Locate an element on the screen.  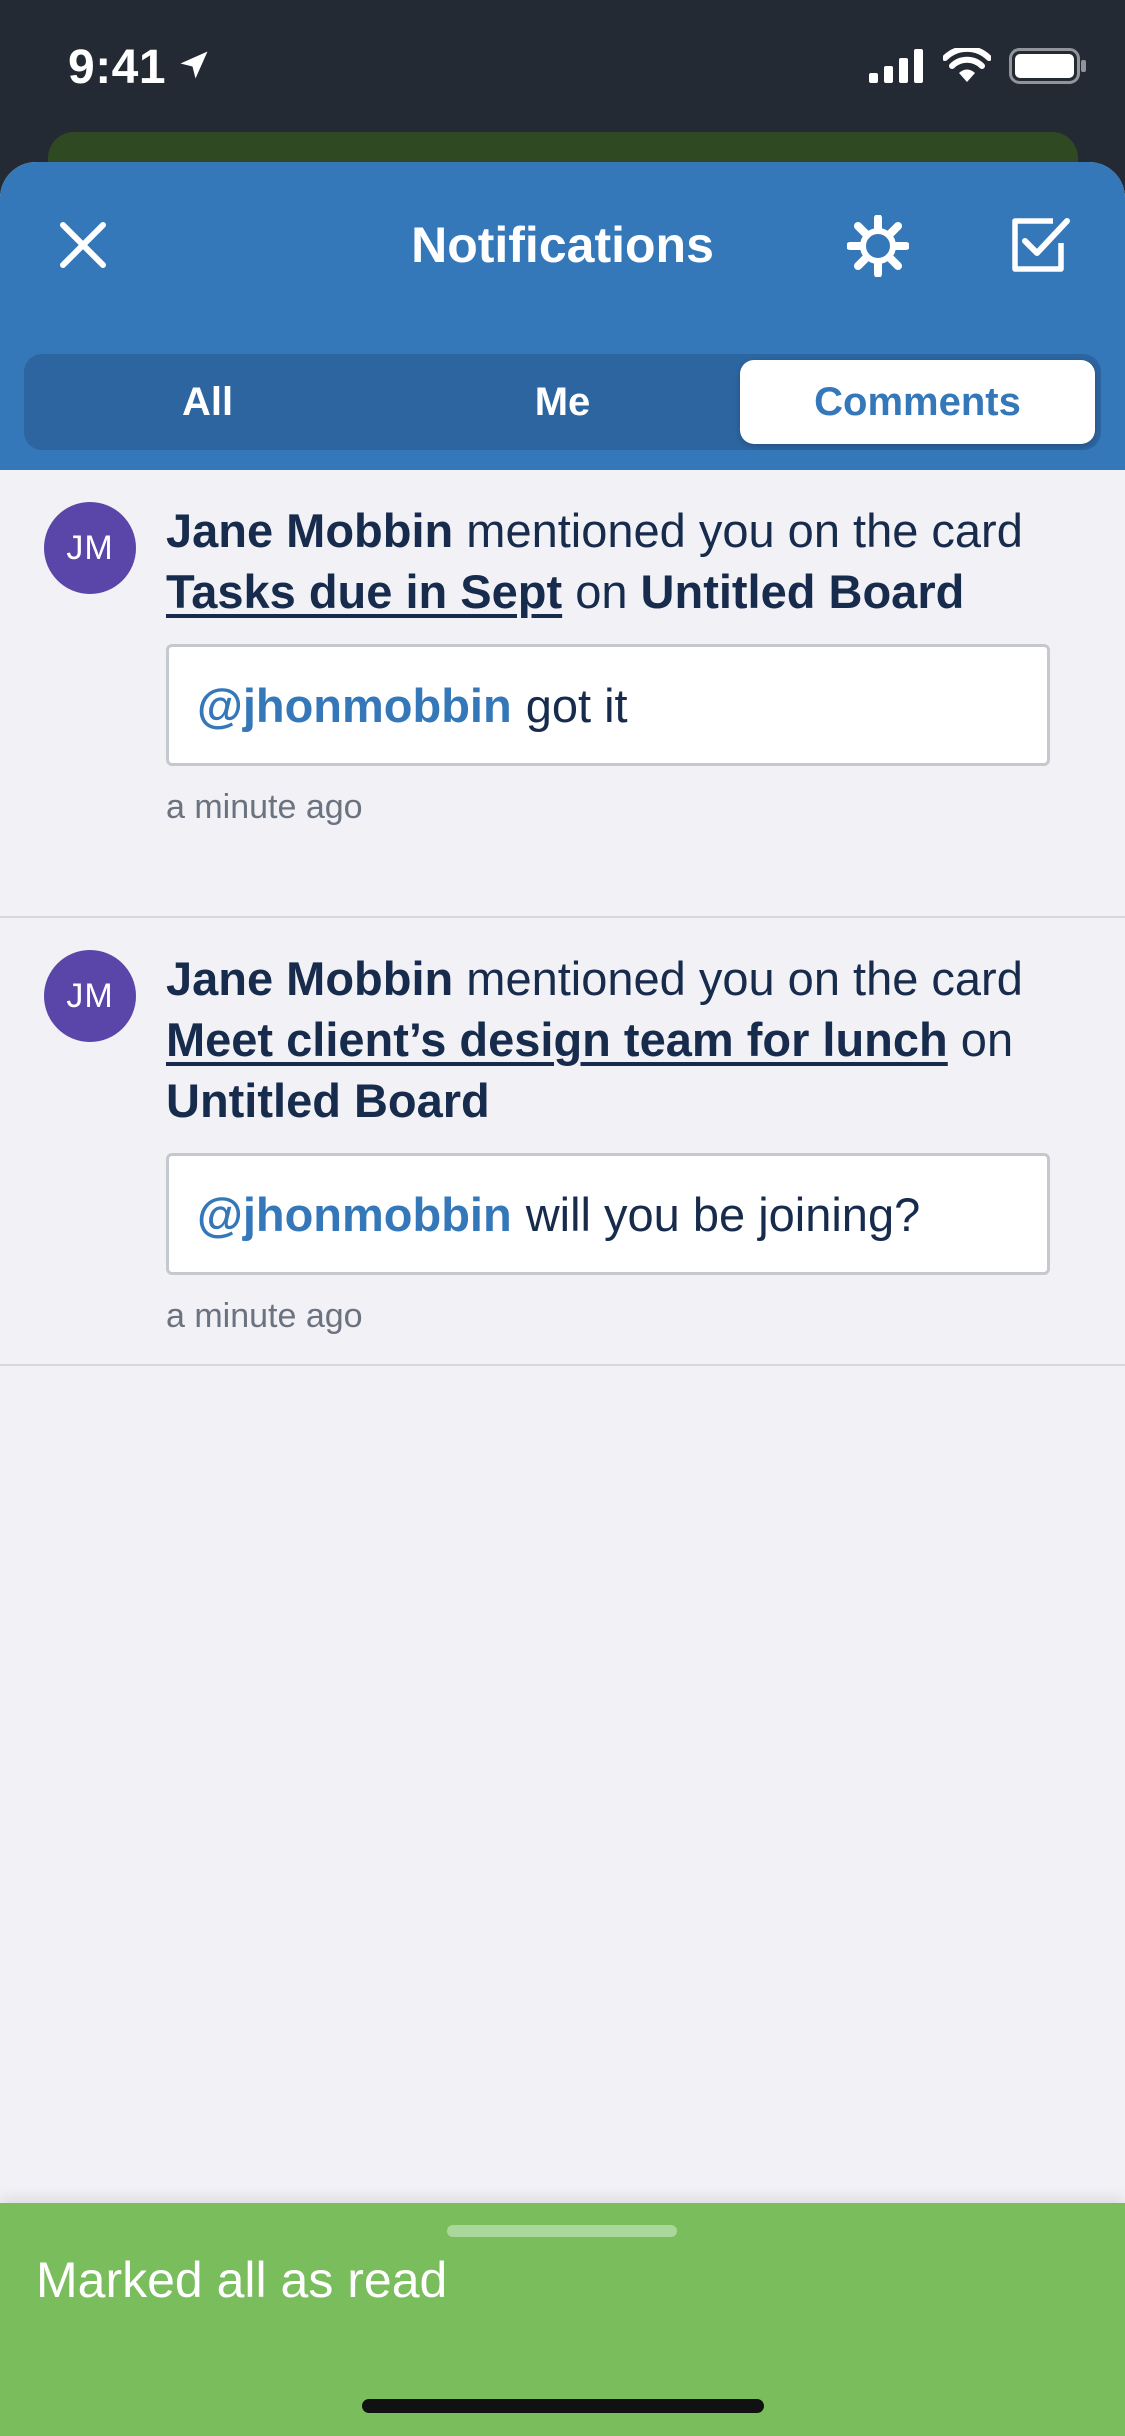
status-time-group: 9:41 is located at coordinates (140, 67).